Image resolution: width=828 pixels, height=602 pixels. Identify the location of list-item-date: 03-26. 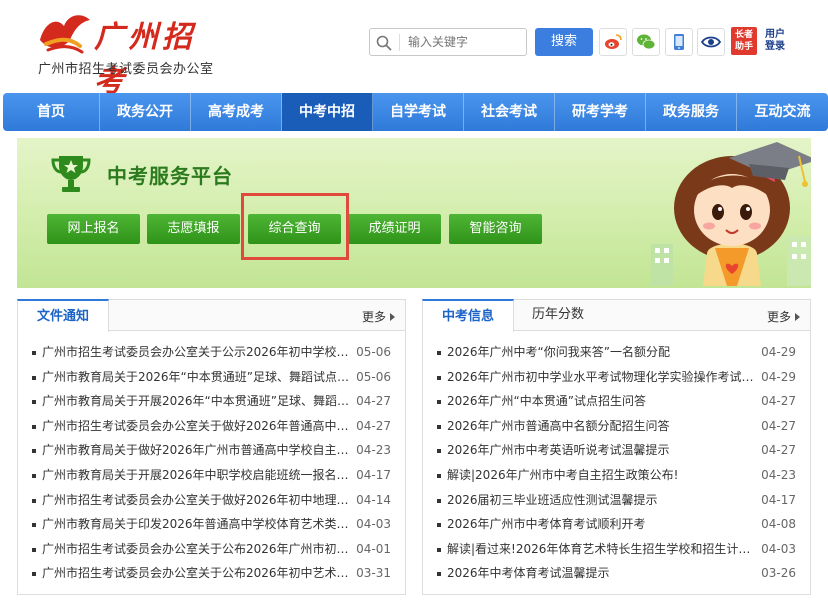
(778, 573).